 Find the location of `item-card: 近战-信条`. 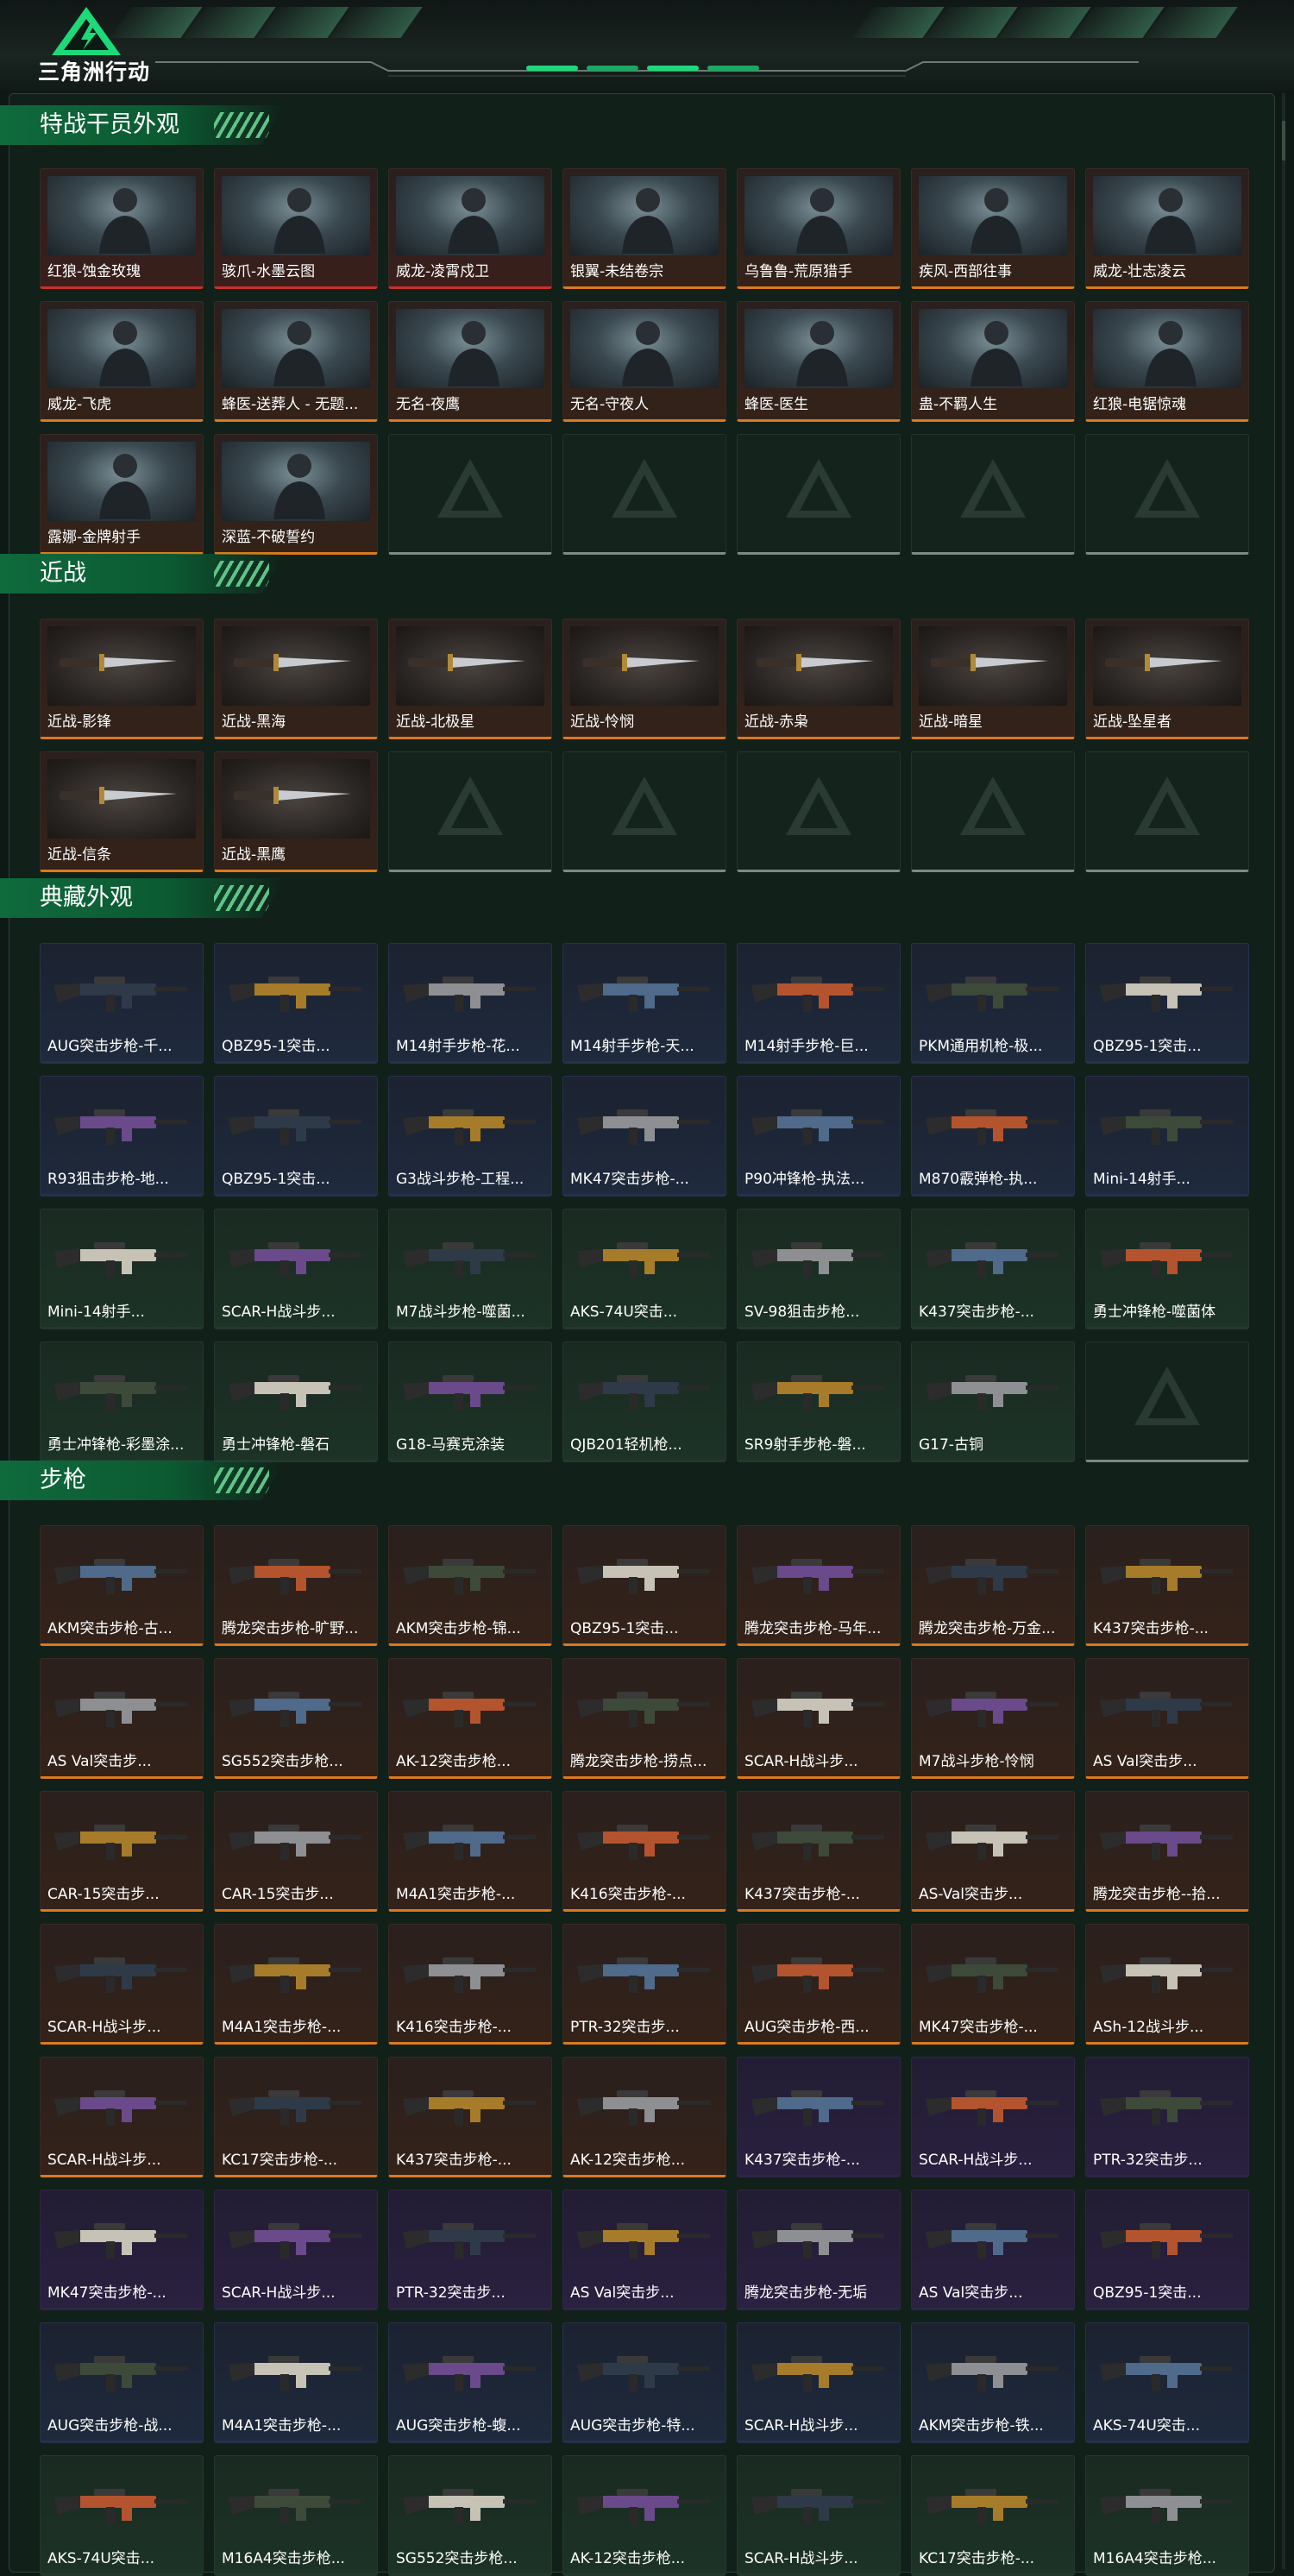

item-card: 近战-信条 is located at coordinates (122, 811).